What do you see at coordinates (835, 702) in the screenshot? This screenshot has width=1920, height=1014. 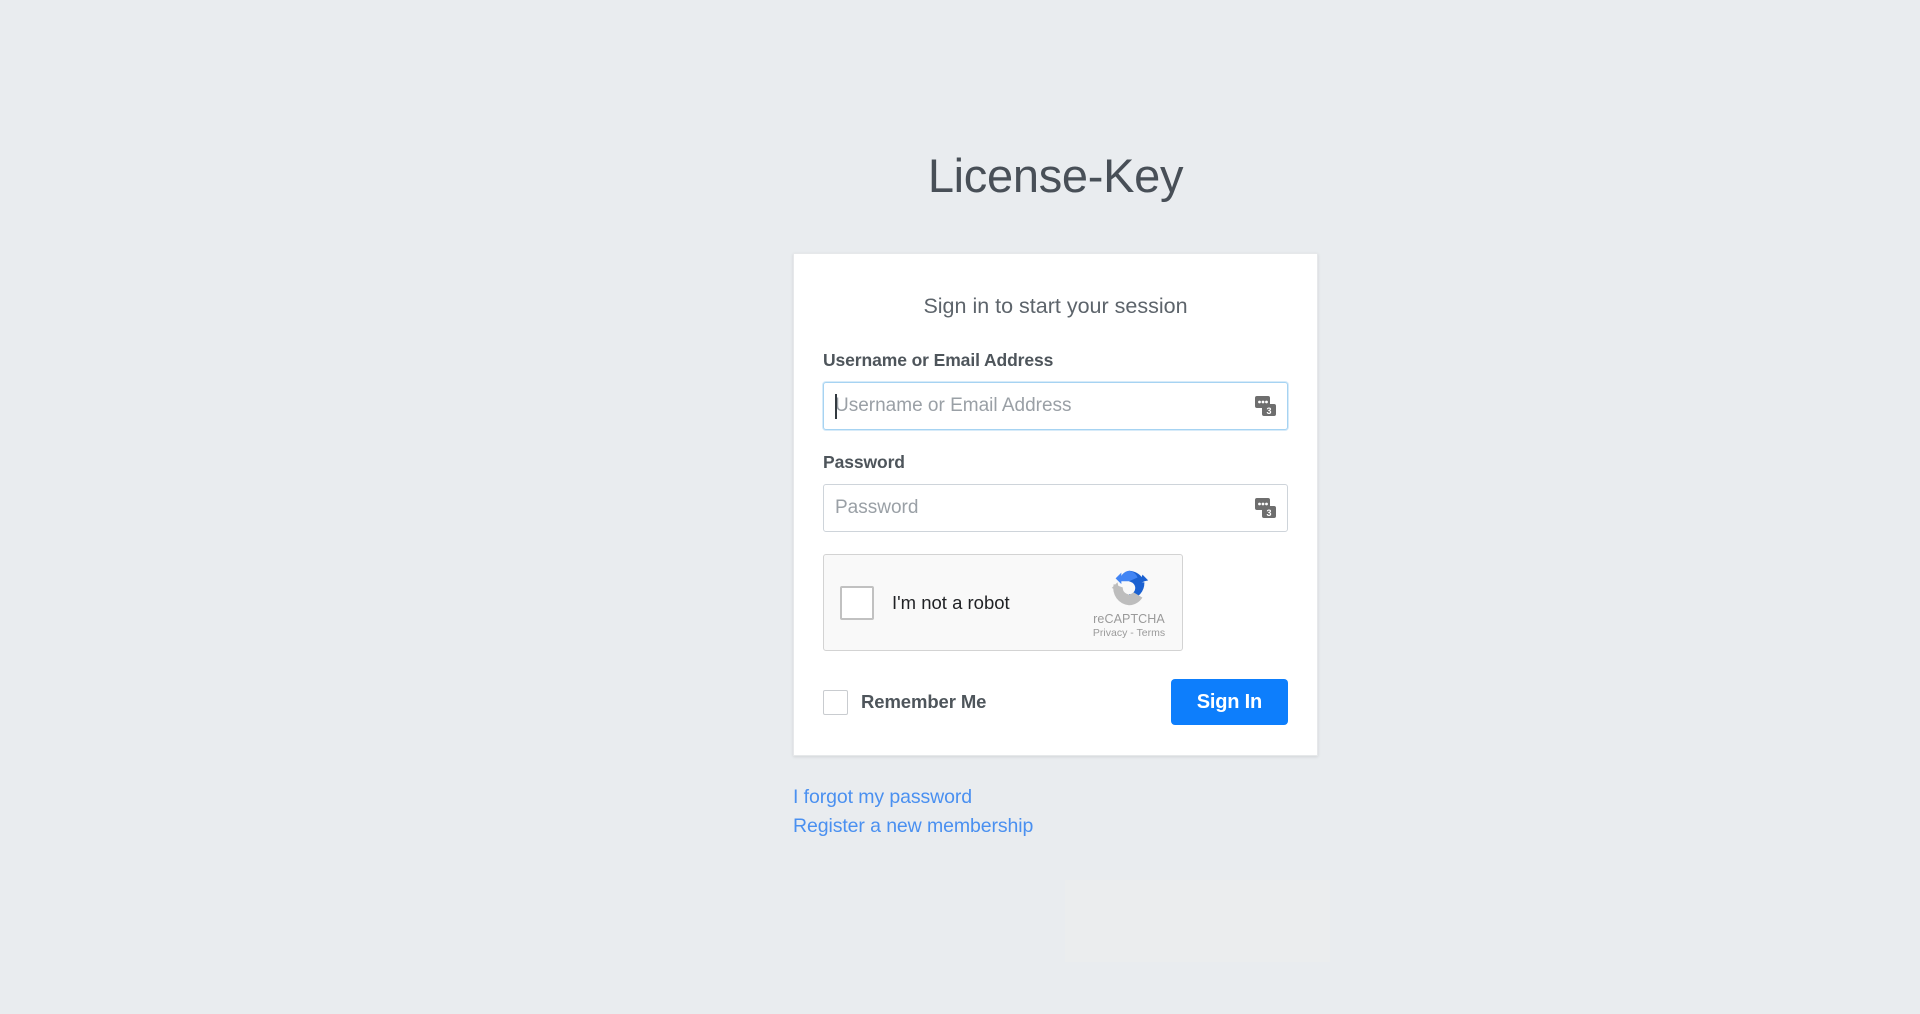 I see `remember-me-checkbox` at bounding box center [835, 702].